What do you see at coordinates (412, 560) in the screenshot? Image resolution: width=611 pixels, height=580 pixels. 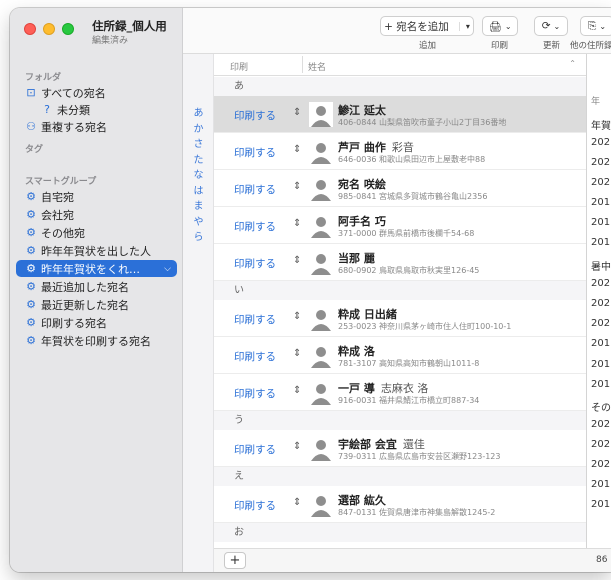 I see `bottom-bar: + 86` at bounding box center [412, 560].